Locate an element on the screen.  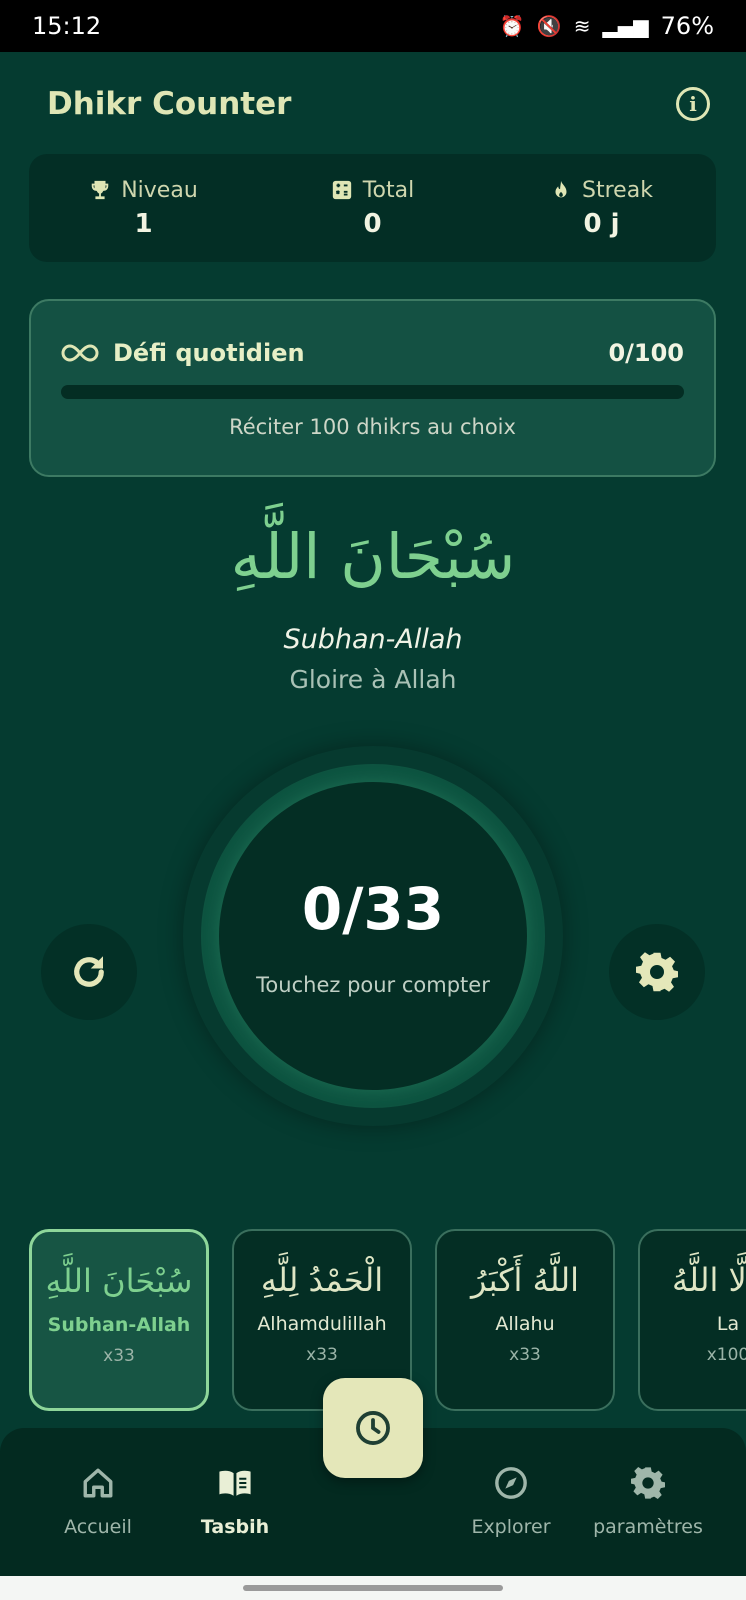
stat-streak: Streak 0 j is located at coordinates (601, 208).